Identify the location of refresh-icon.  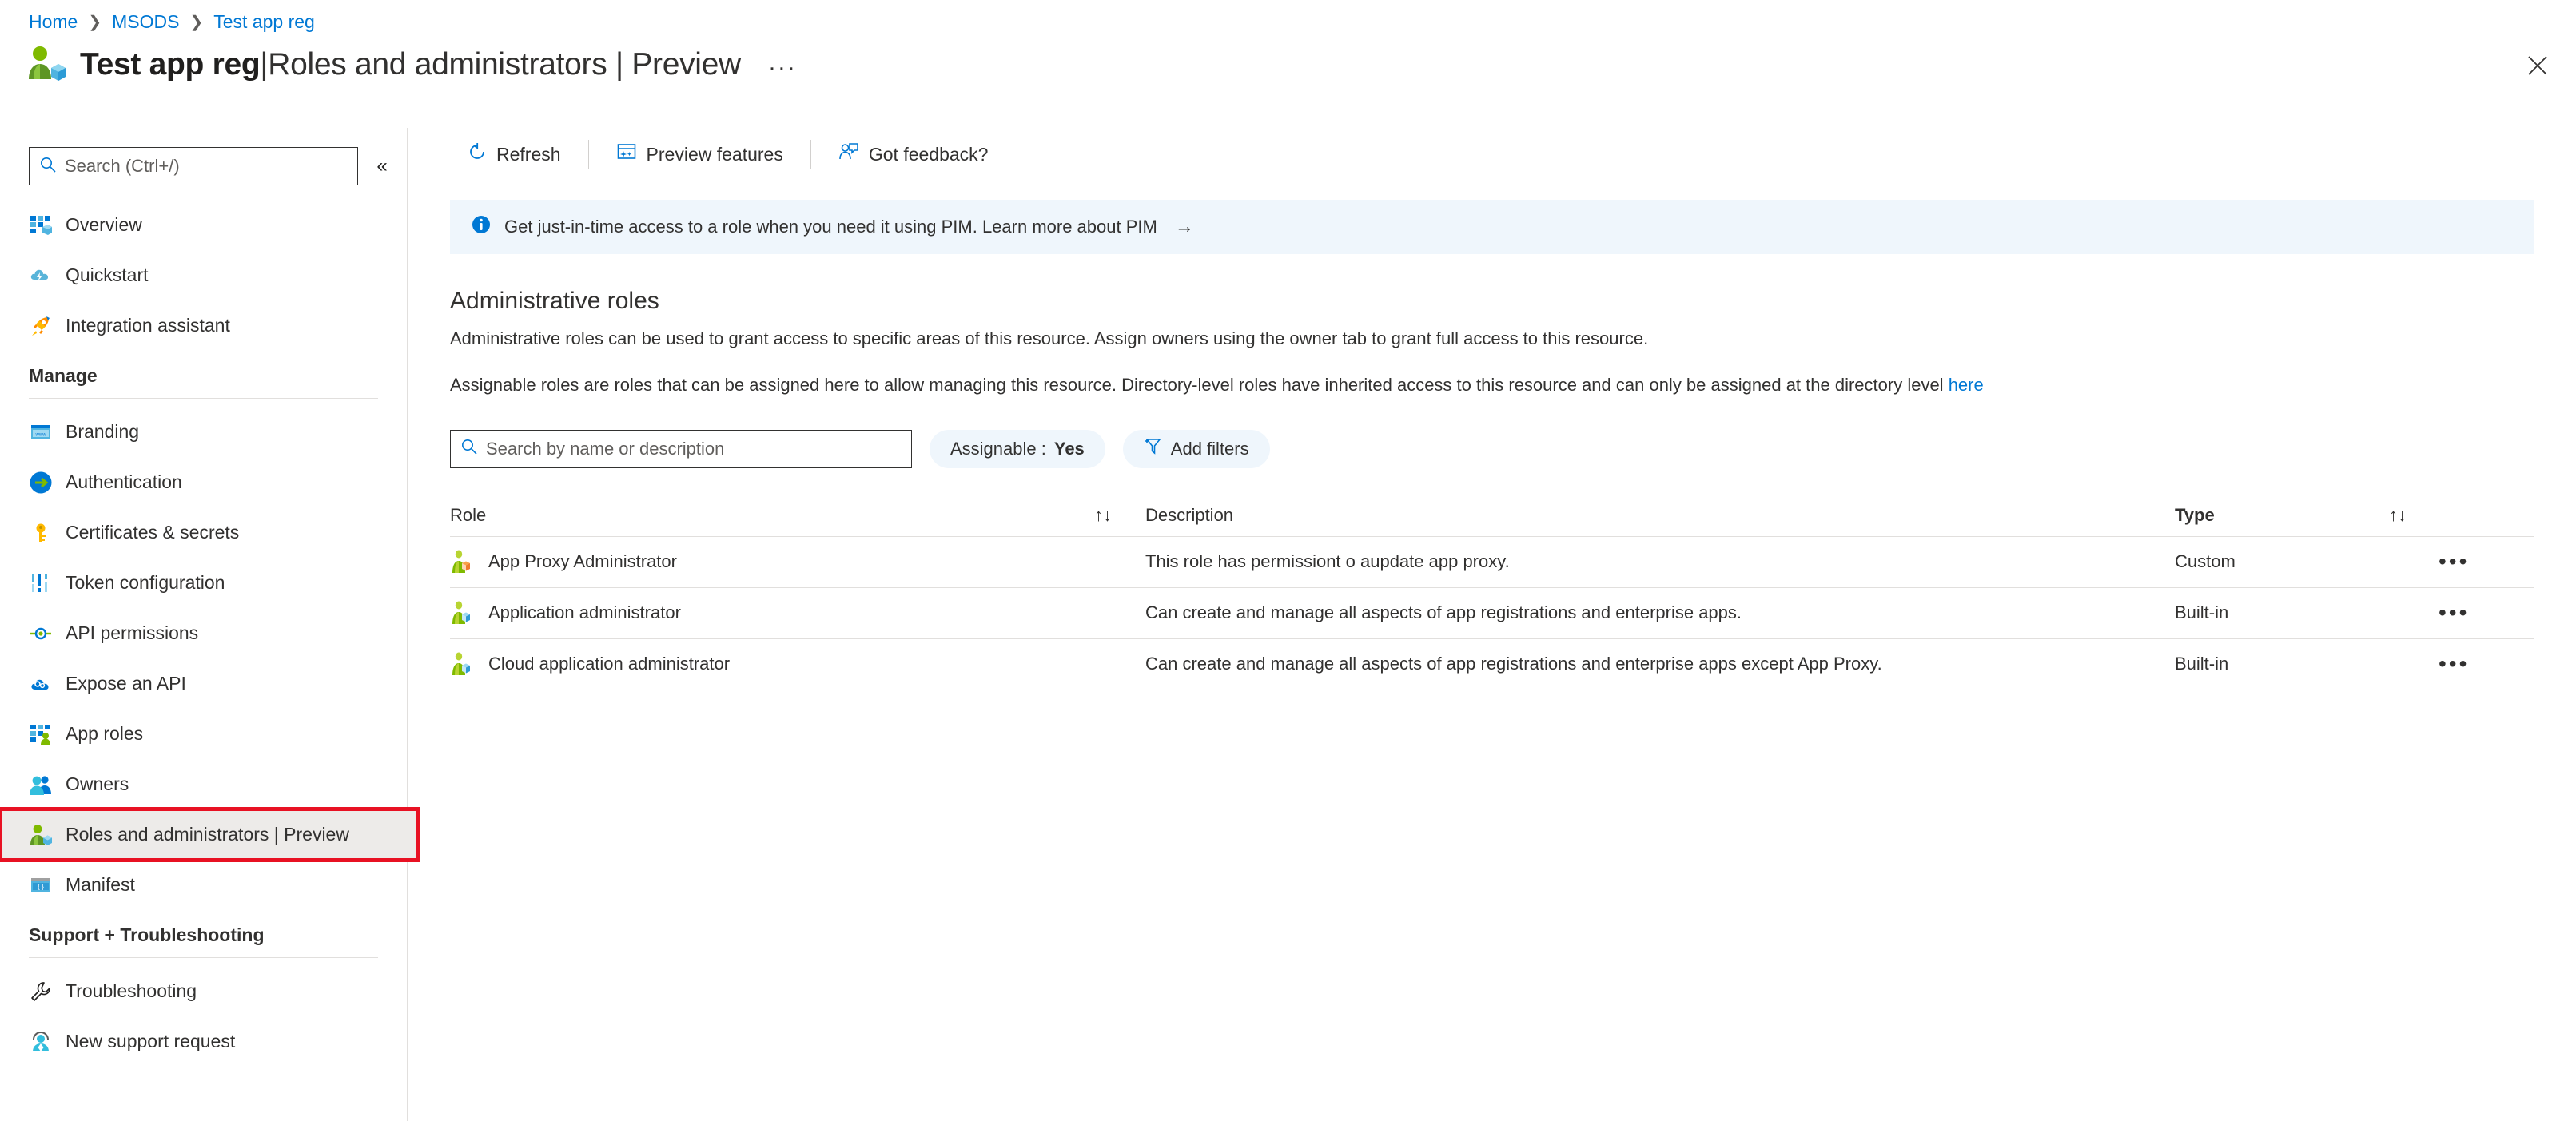
(477, 154).